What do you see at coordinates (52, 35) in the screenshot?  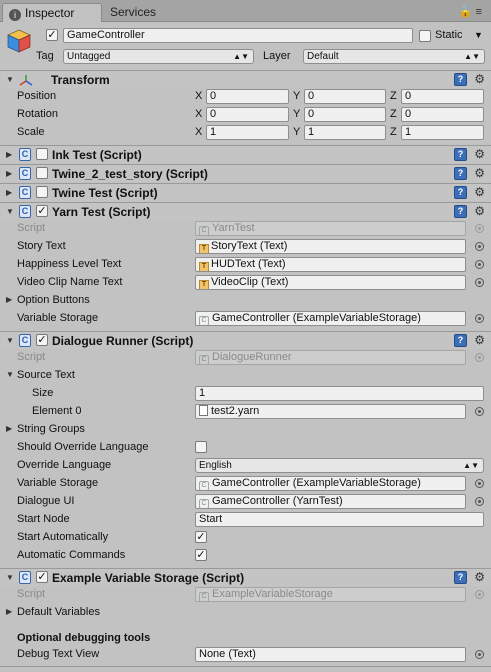 I see `active-checkbox: ✓` at bounding box center [52, 35].